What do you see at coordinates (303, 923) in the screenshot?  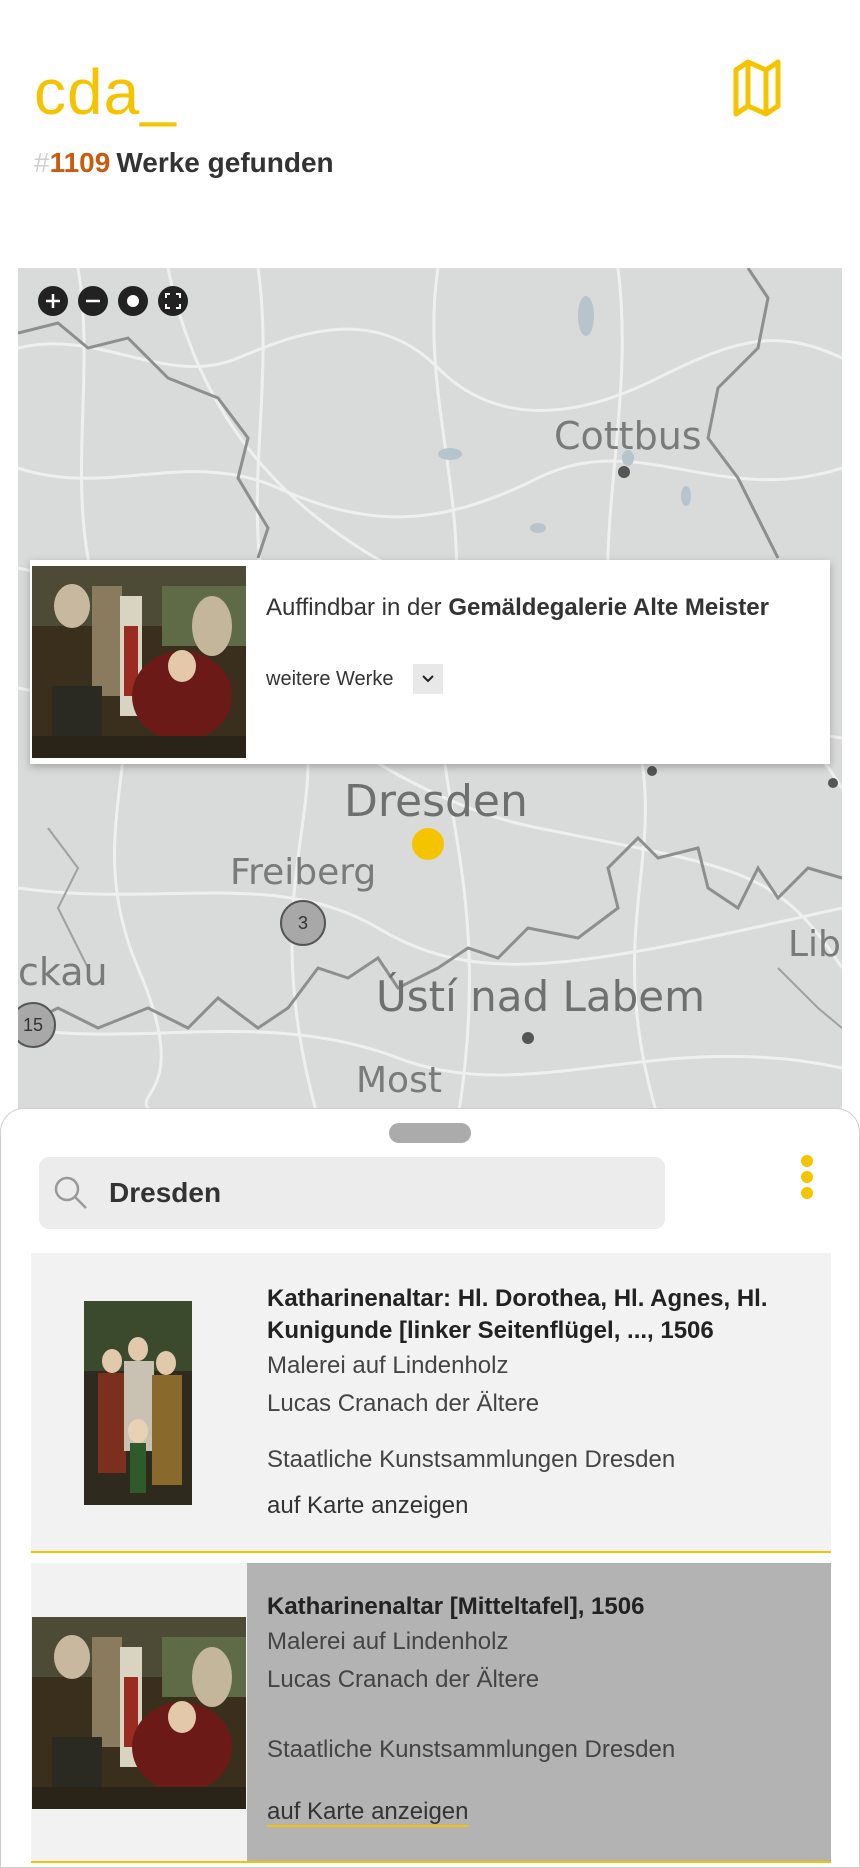 I see `cluster-marker: 3` at bounding box center [303, 923].